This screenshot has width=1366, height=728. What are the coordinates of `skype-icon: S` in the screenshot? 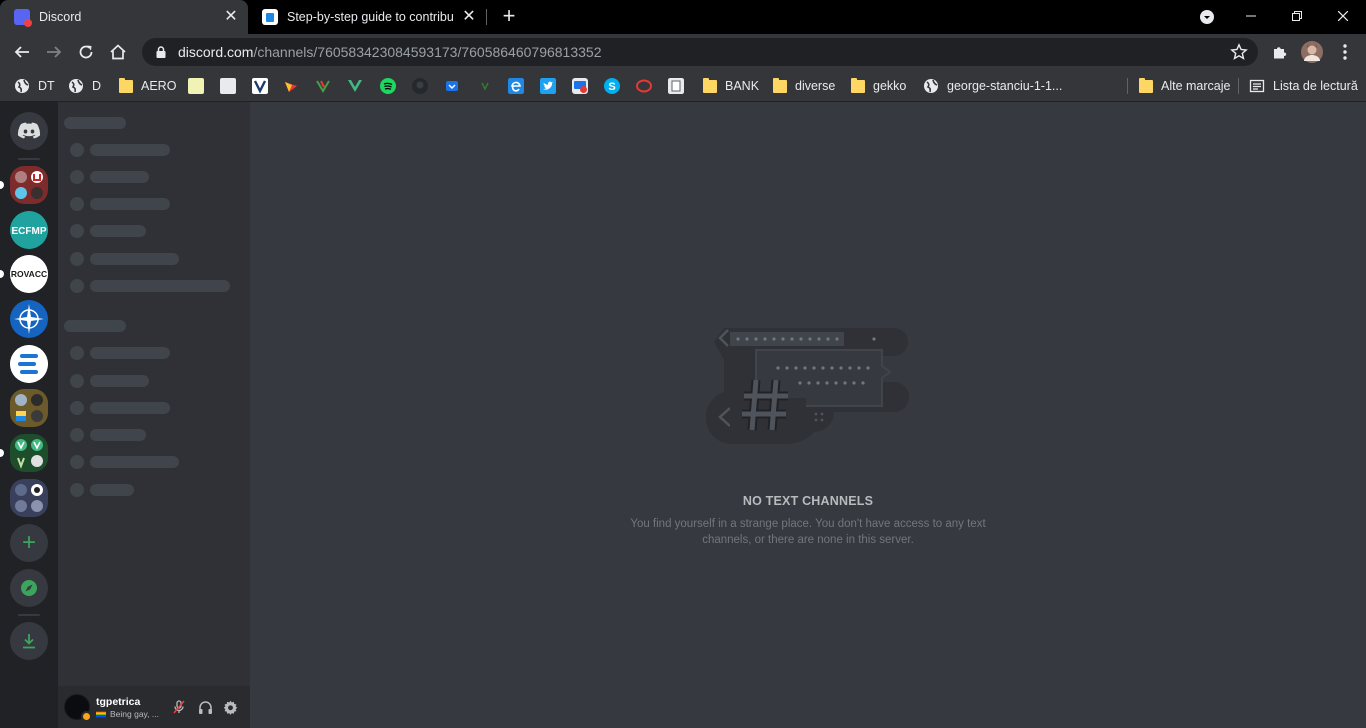 It's located at (612, 86).